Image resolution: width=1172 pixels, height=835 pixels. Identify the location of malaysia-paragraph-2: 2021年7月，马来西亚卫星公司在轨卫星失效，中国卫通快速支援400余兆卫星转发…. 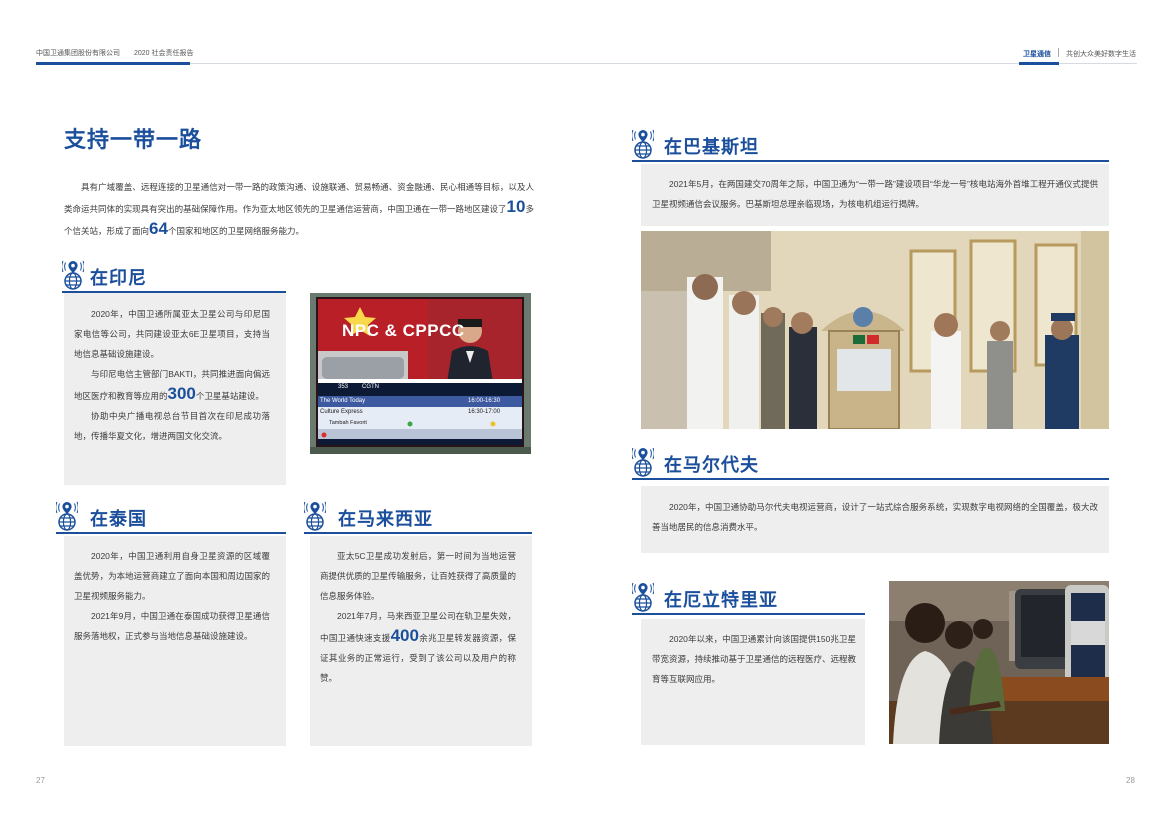
(418, 647).